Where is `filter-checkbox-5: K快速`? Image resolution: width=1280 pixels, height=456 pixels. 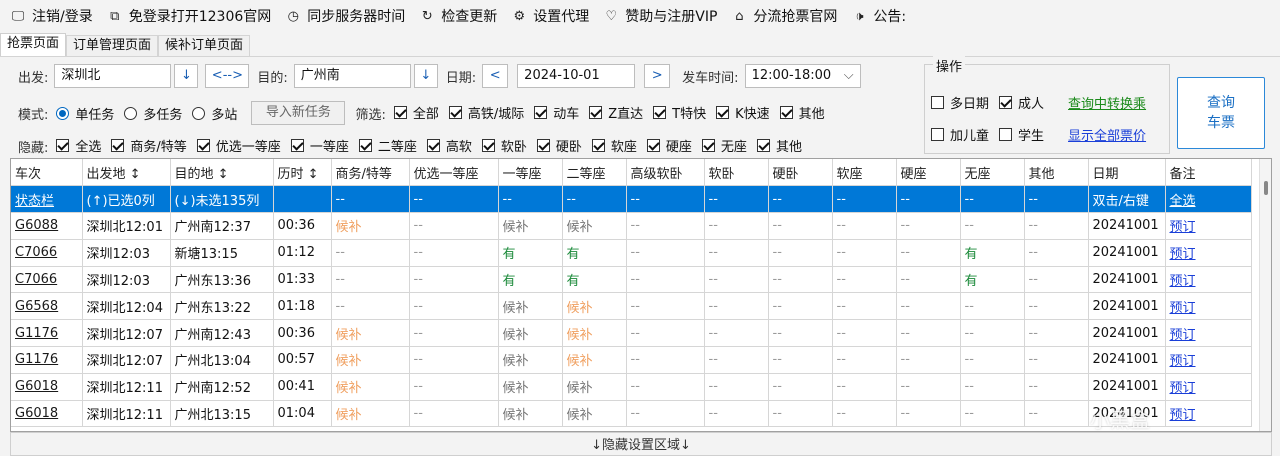 filter-checkbox-5: K快速 is located at coordinates (743, 112).